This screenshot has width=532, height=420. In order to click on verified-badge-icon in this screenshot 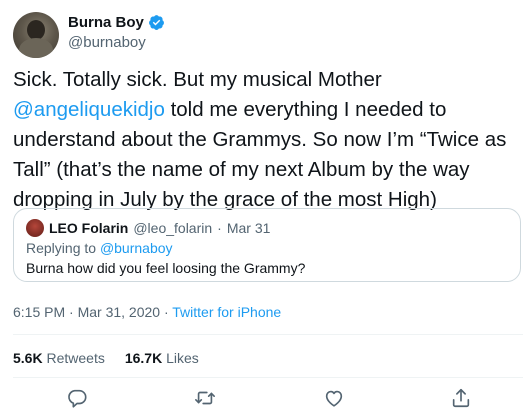, I will do `click(156, 22)`.